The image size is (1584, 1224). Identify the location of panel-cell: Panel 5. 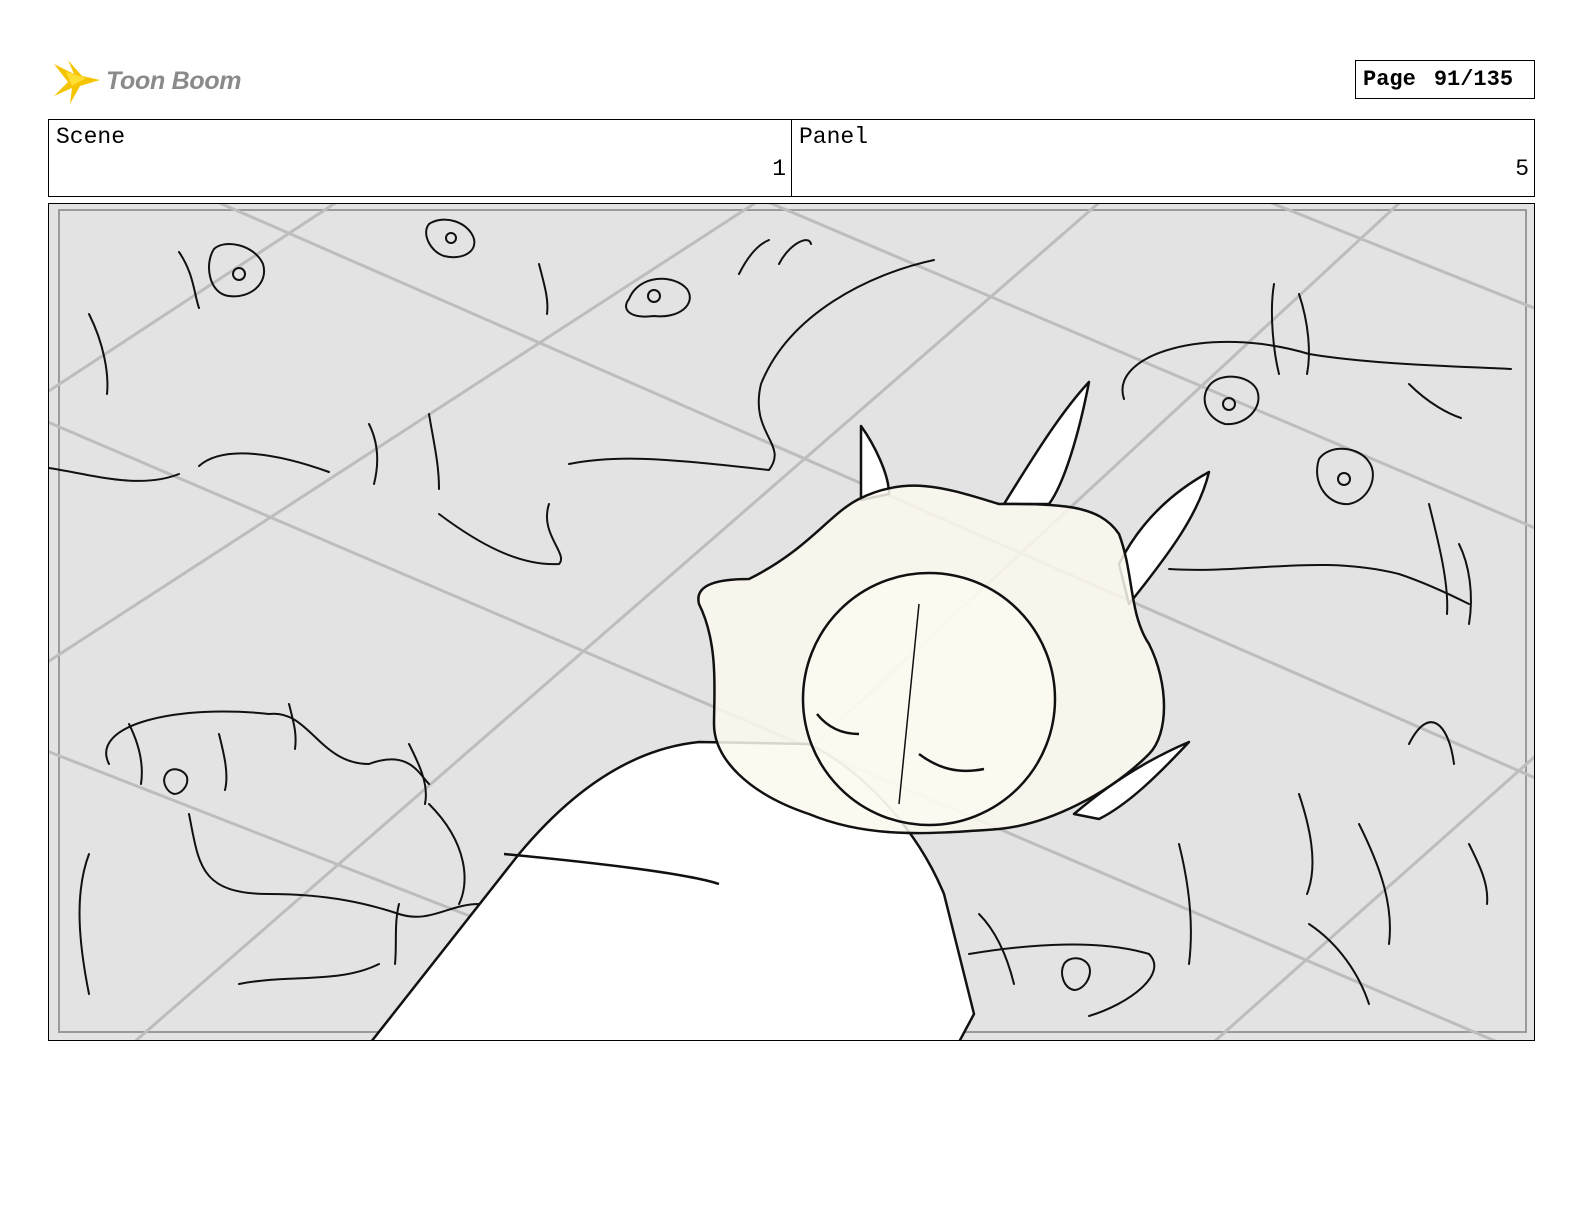
(1162, 158).